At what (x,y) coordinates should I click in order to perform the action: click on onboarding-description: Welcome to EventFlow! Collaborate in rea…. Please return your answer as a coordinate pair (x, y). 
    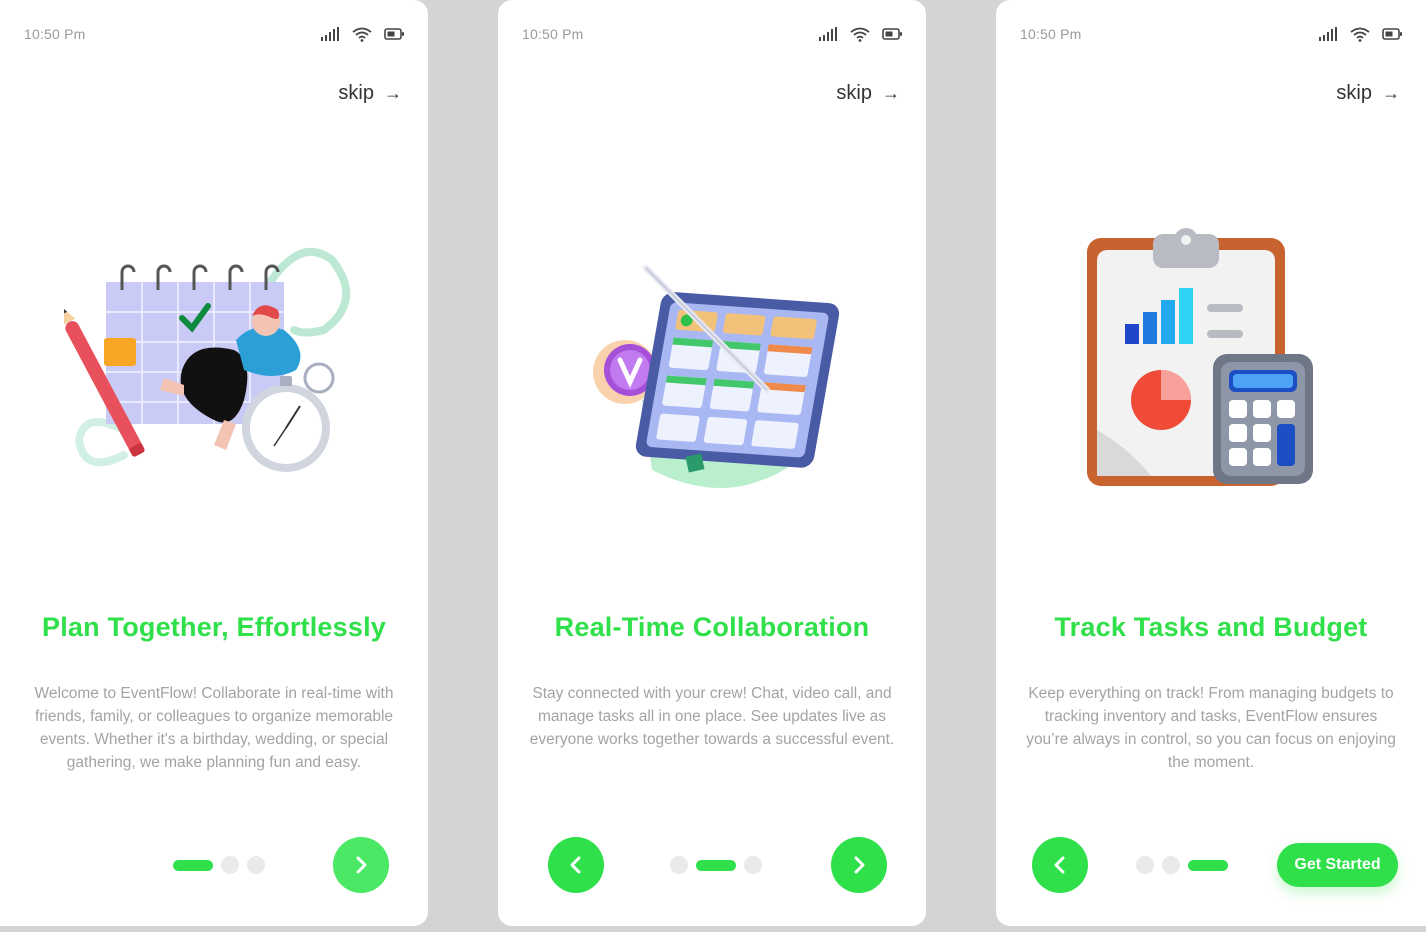
    Looking at the image, I should click on (214, 728).